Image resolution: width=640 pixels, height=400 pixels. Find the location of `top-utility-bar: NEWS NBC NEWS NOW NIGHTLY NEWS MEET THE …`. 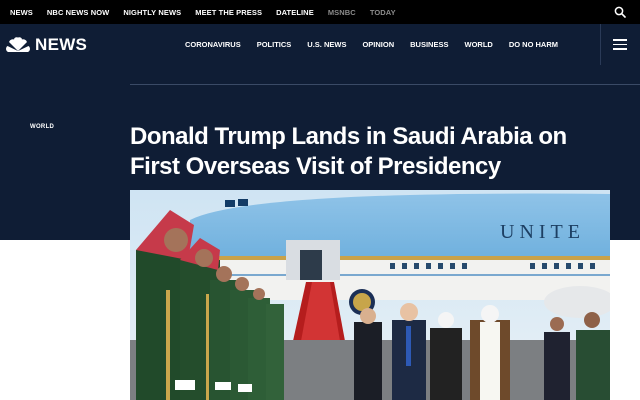

top-utility-bar: NEWS NBC NEWS NOW NIGHTLY NEWS MEET THE … is located at coordinates (320, 12).